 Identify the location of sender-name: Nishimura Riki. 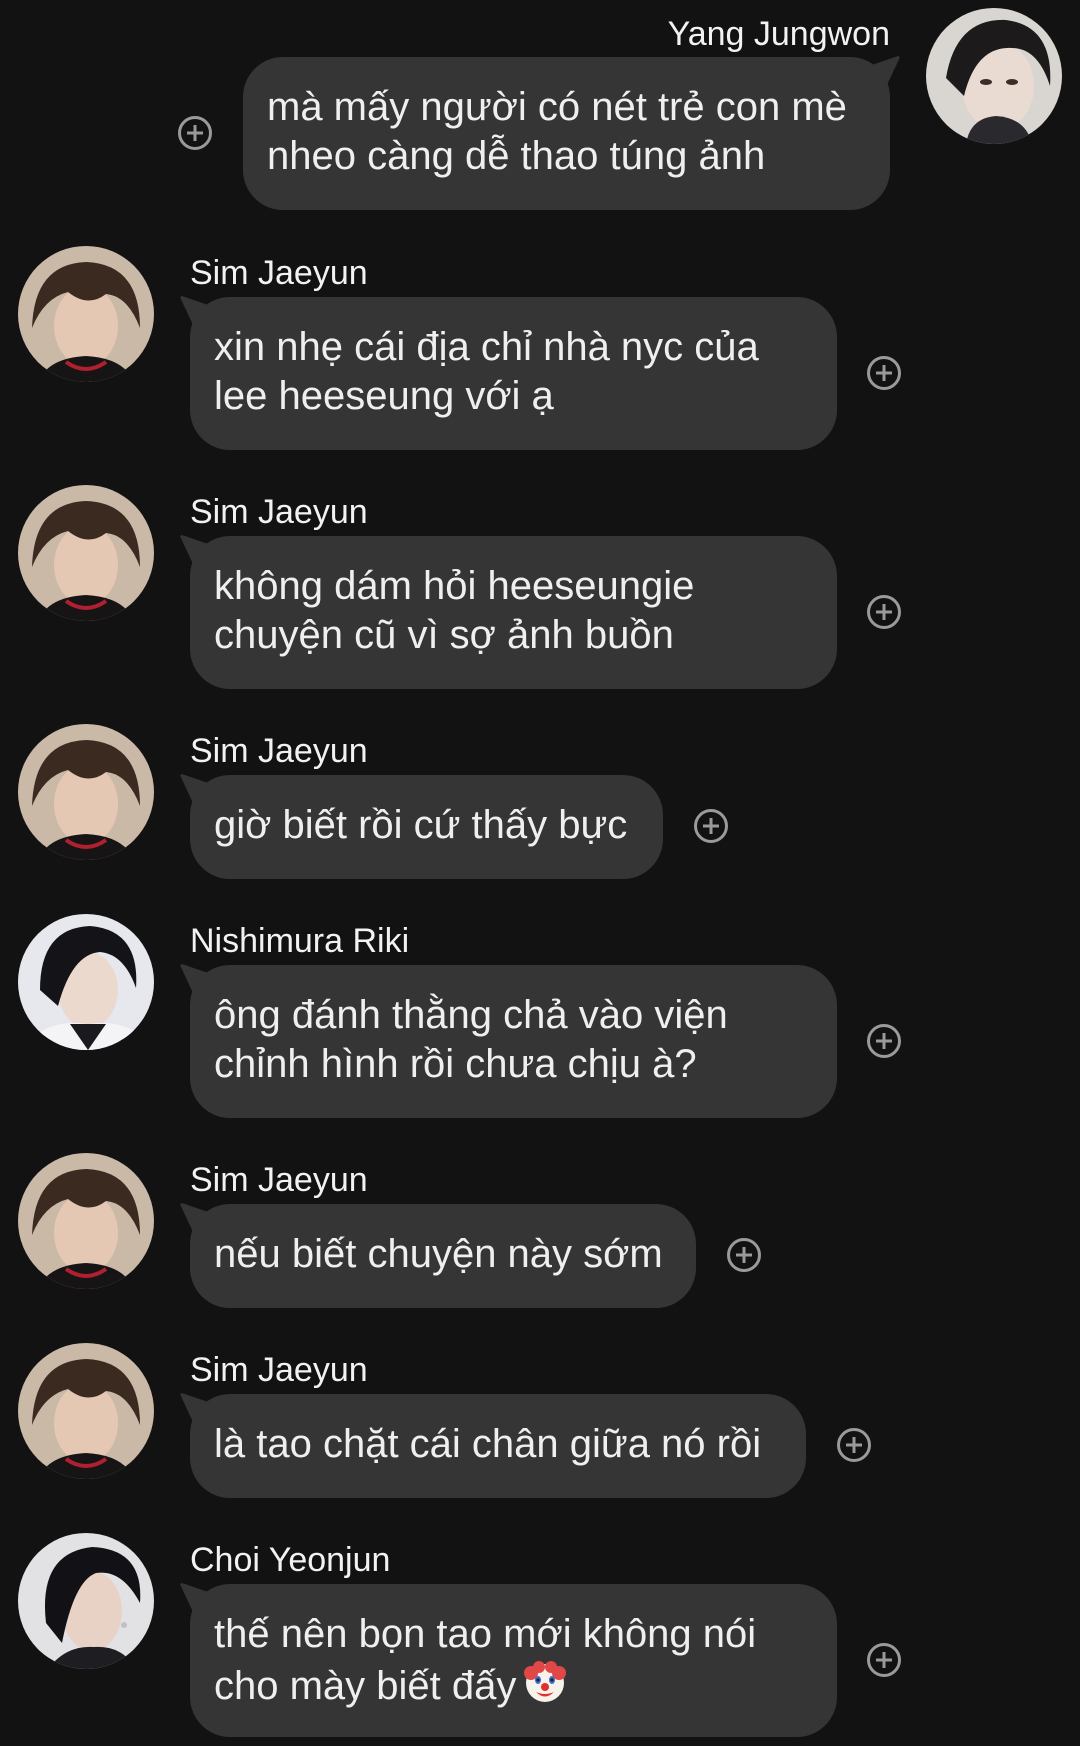
(300, 941).